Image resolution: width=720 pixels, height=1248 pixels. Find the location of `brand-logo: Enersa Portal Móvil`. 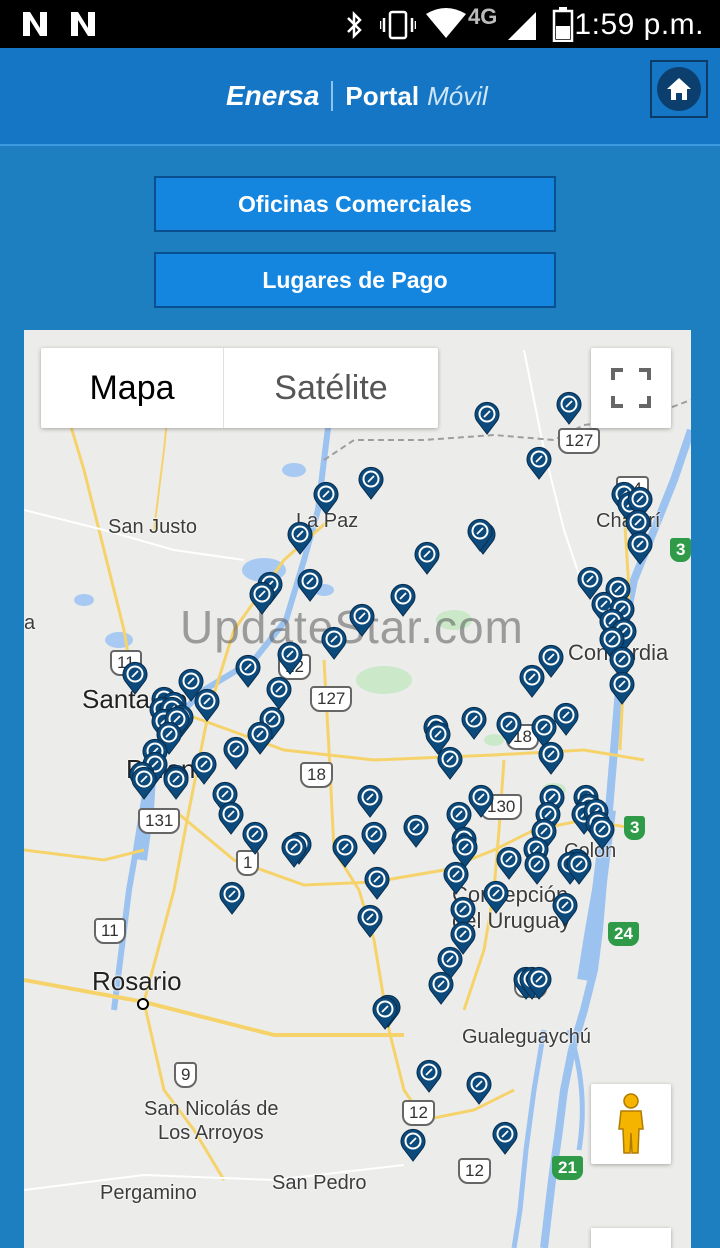

brand-logo: Enersa Portal Móvil is located at coordinates (357, 96).